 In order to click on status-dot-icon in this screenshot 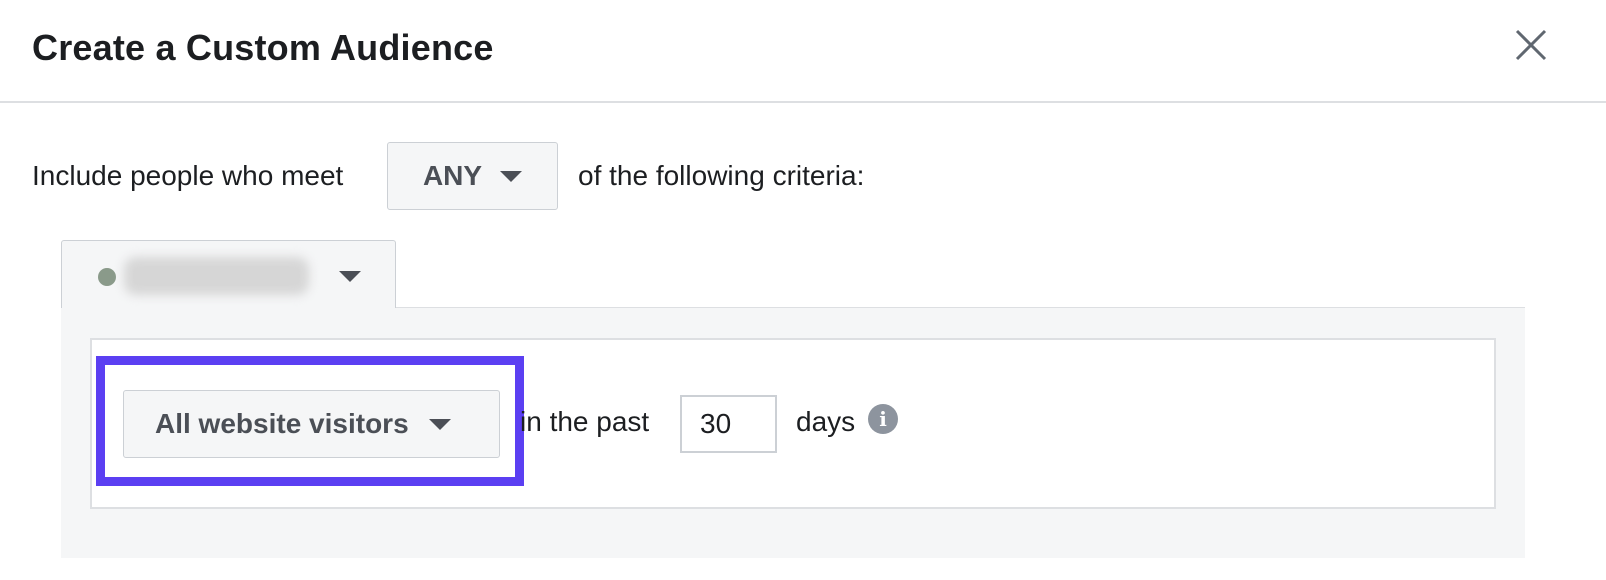, I will do `click(107, 277)`.